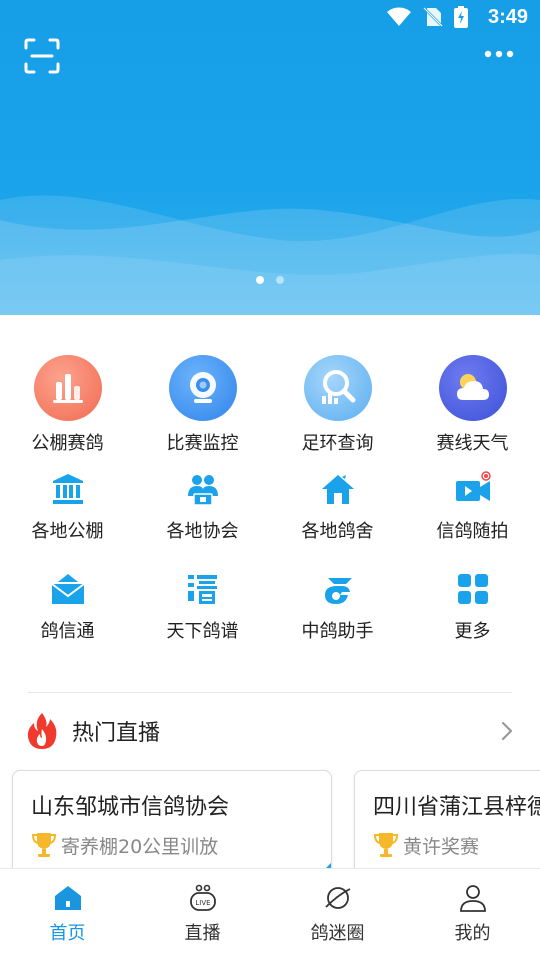 The image size is (540, 960). What do you see at coordinates (202, 903) in the screenshot?
I see `svg-text: LIVE` at bounding box center [202, 903].